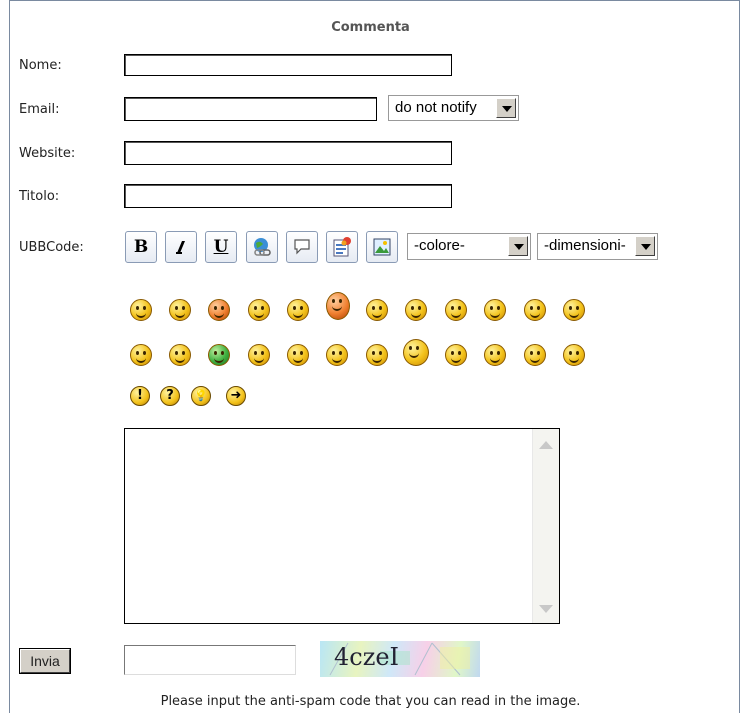 This screenshot has width=741, height=713. I want to click on smiley-sad-icon, so click(141, 355).